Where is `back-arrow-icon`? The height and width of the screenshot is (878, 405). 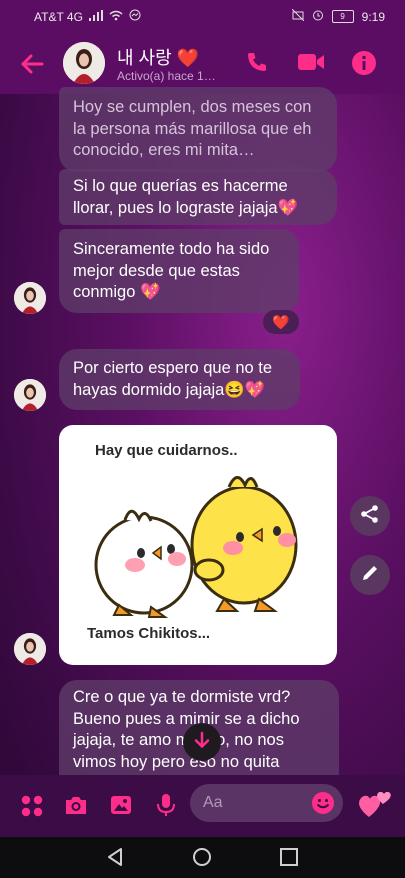 back-arrow-icon is located at coordinates (32, 64).